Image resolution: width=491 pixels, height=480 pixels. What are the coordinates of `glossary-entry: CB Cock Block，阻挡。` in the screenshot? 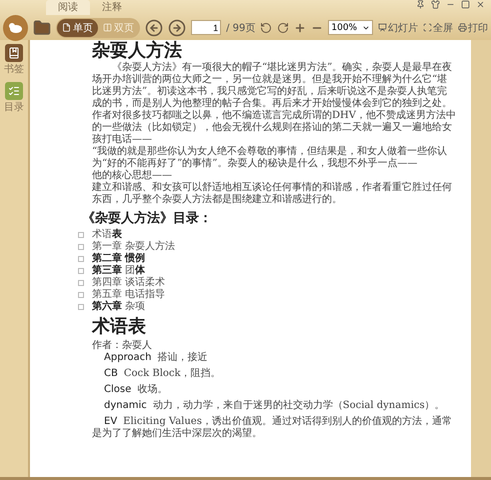 It's located at (162, 374).